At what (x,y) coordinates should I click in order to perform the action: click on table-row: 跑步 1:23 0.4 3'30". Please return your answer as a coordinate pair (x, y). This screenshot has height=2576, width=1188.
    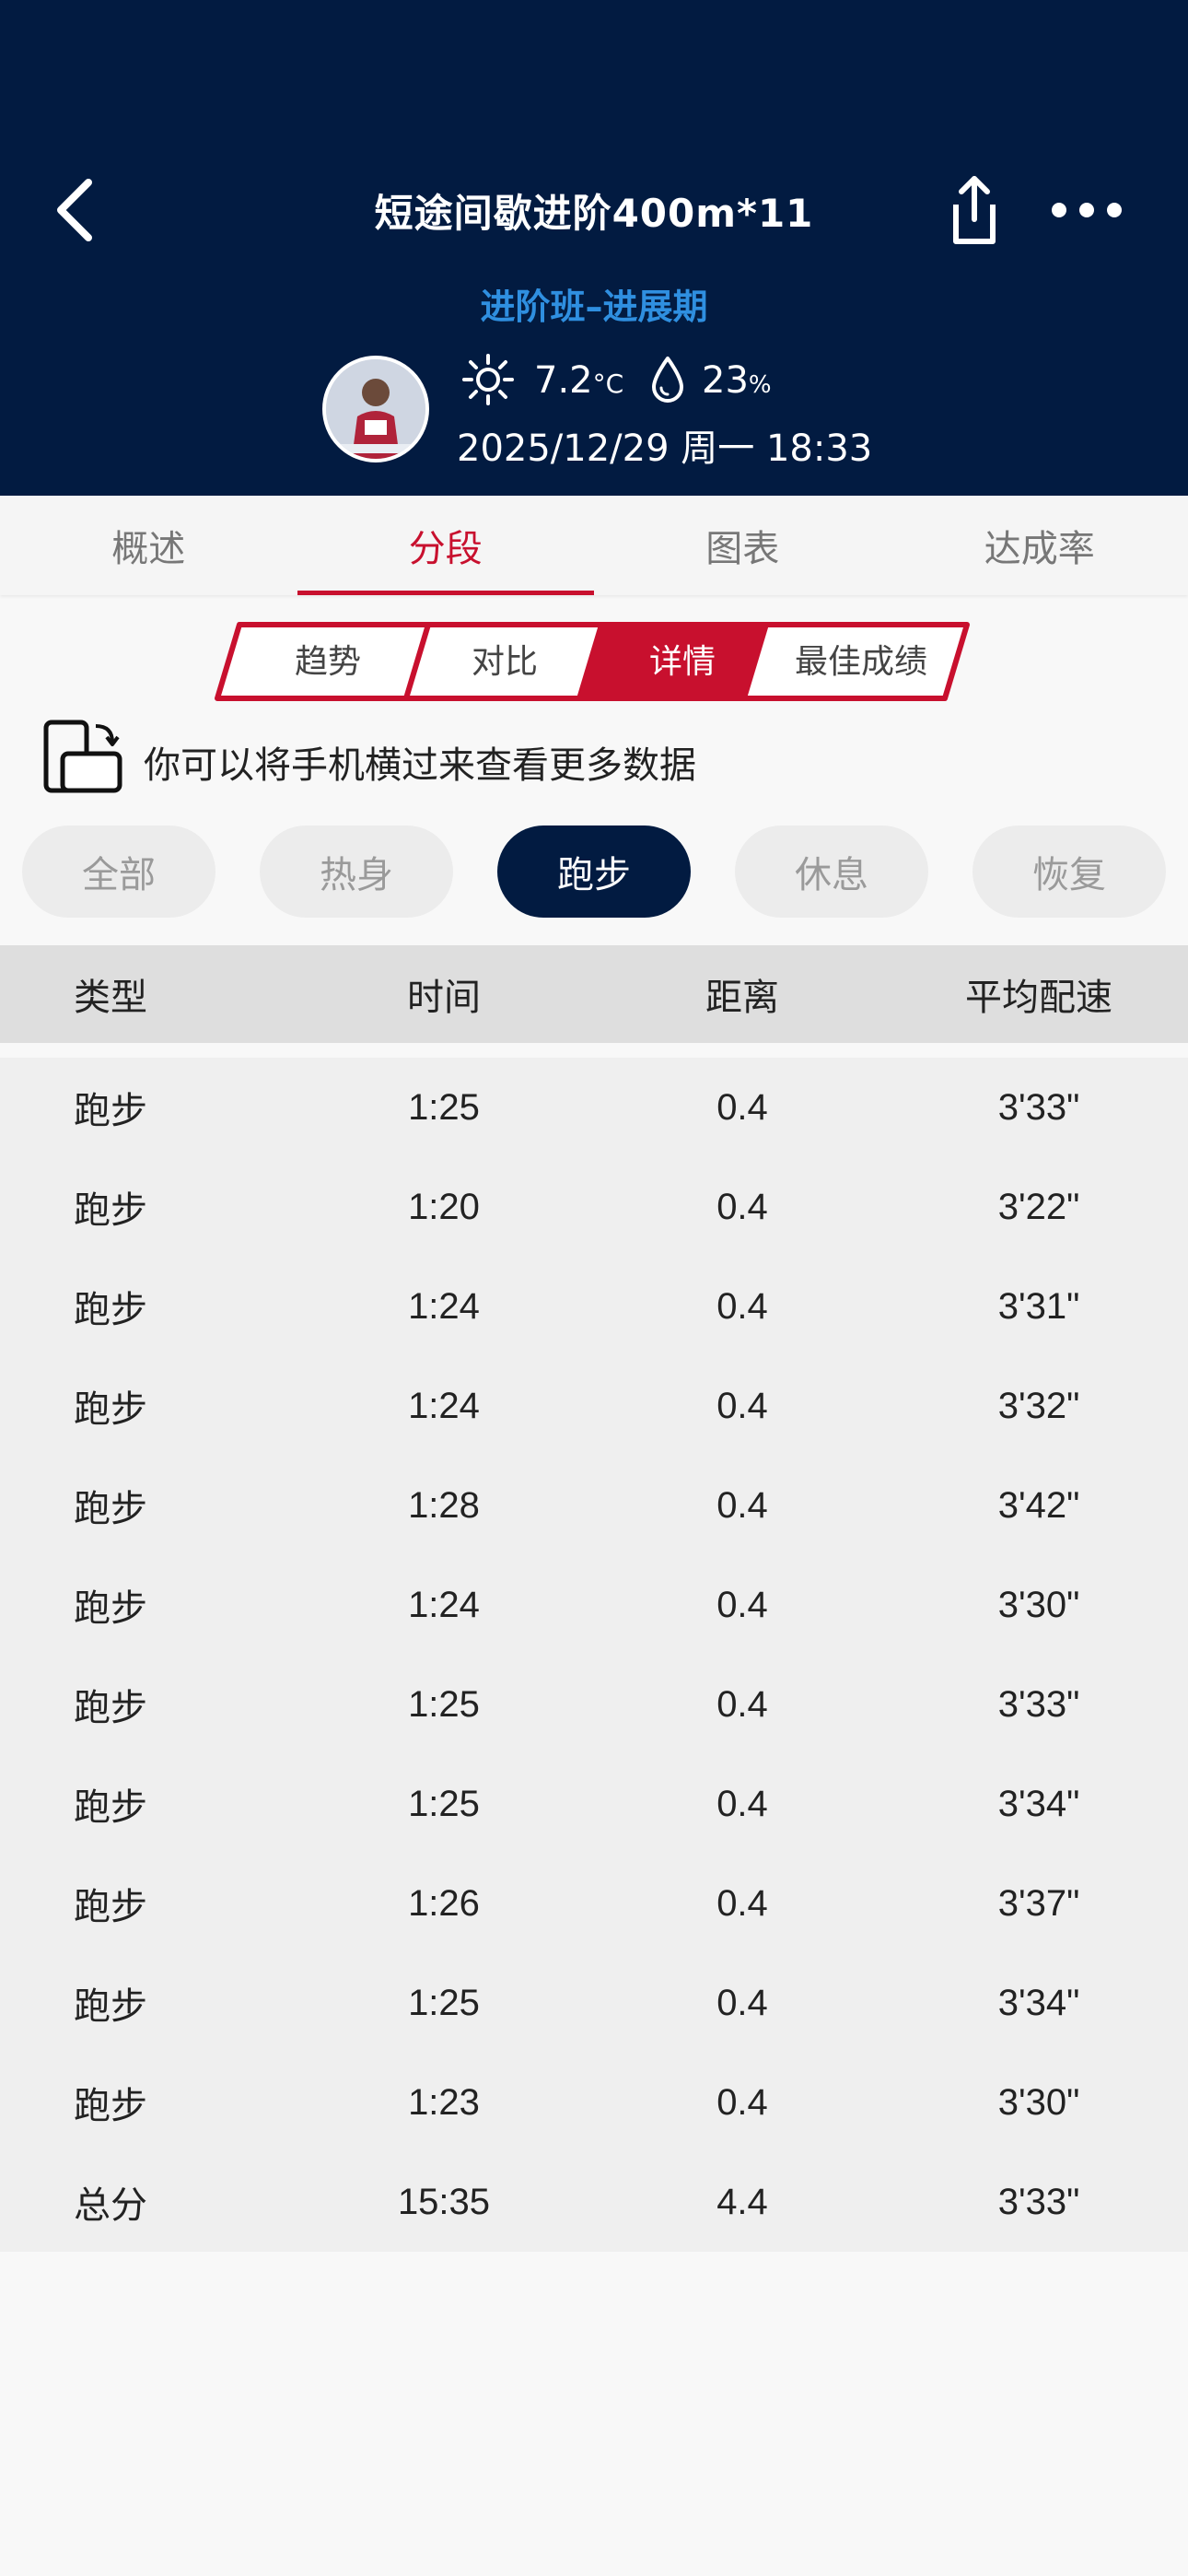
    Looking at the image, I should click on (594, 2102).